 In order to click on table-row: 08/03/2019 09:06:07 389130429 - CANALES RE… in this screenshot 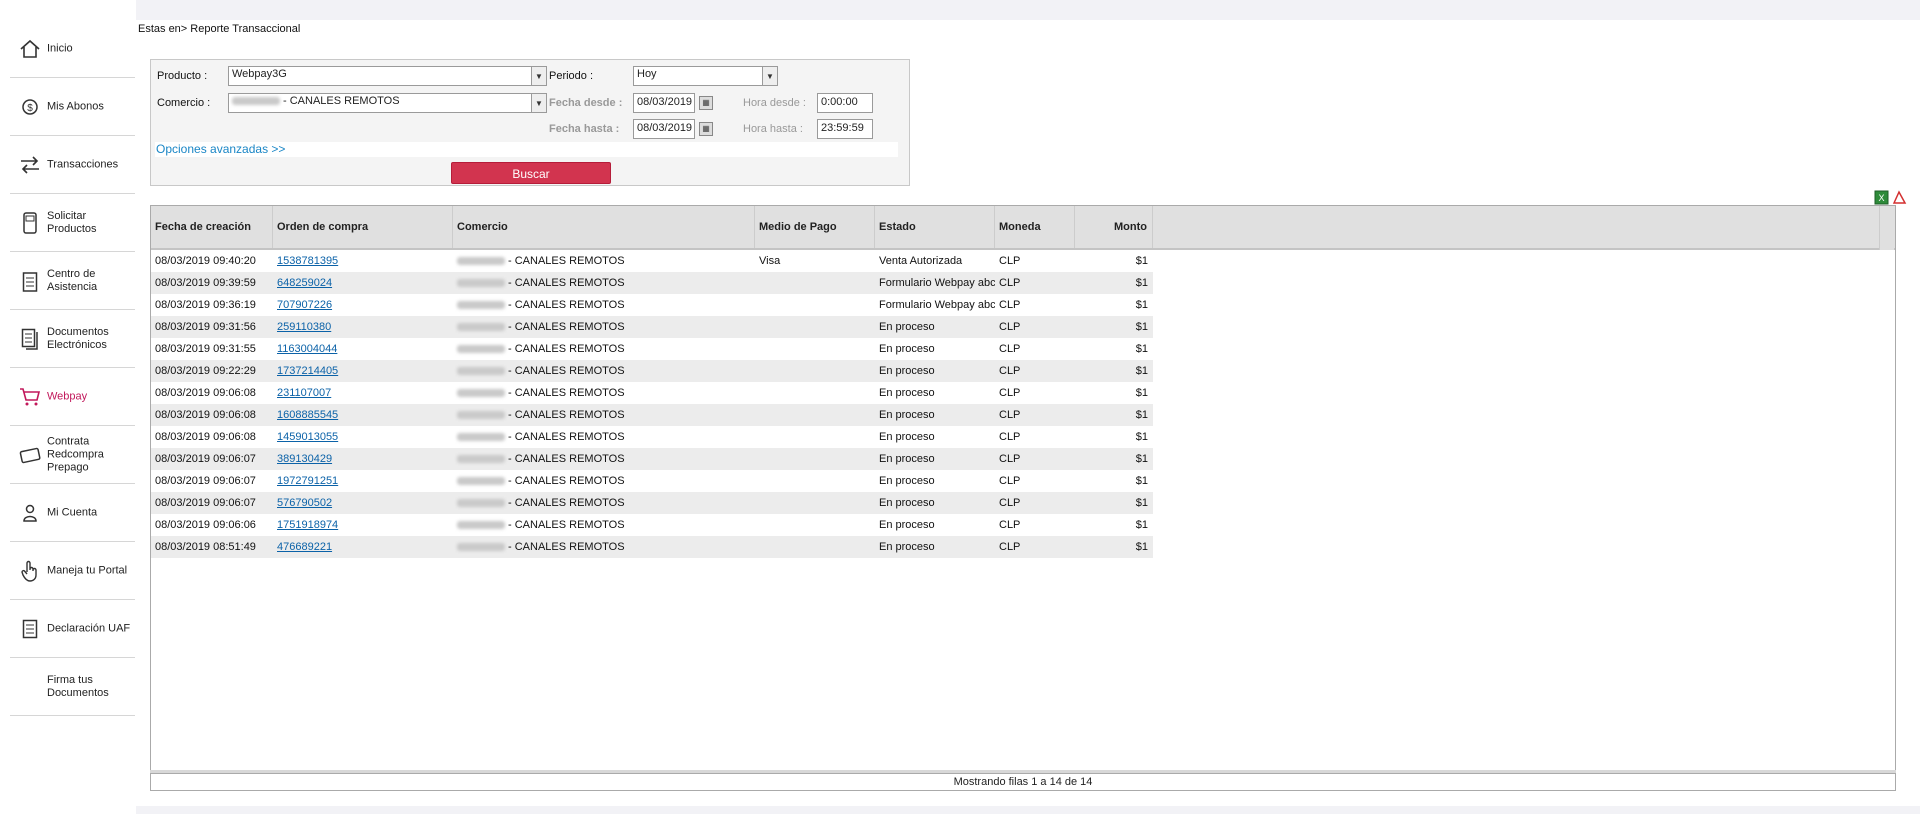, I will do `click(652, 459)`.